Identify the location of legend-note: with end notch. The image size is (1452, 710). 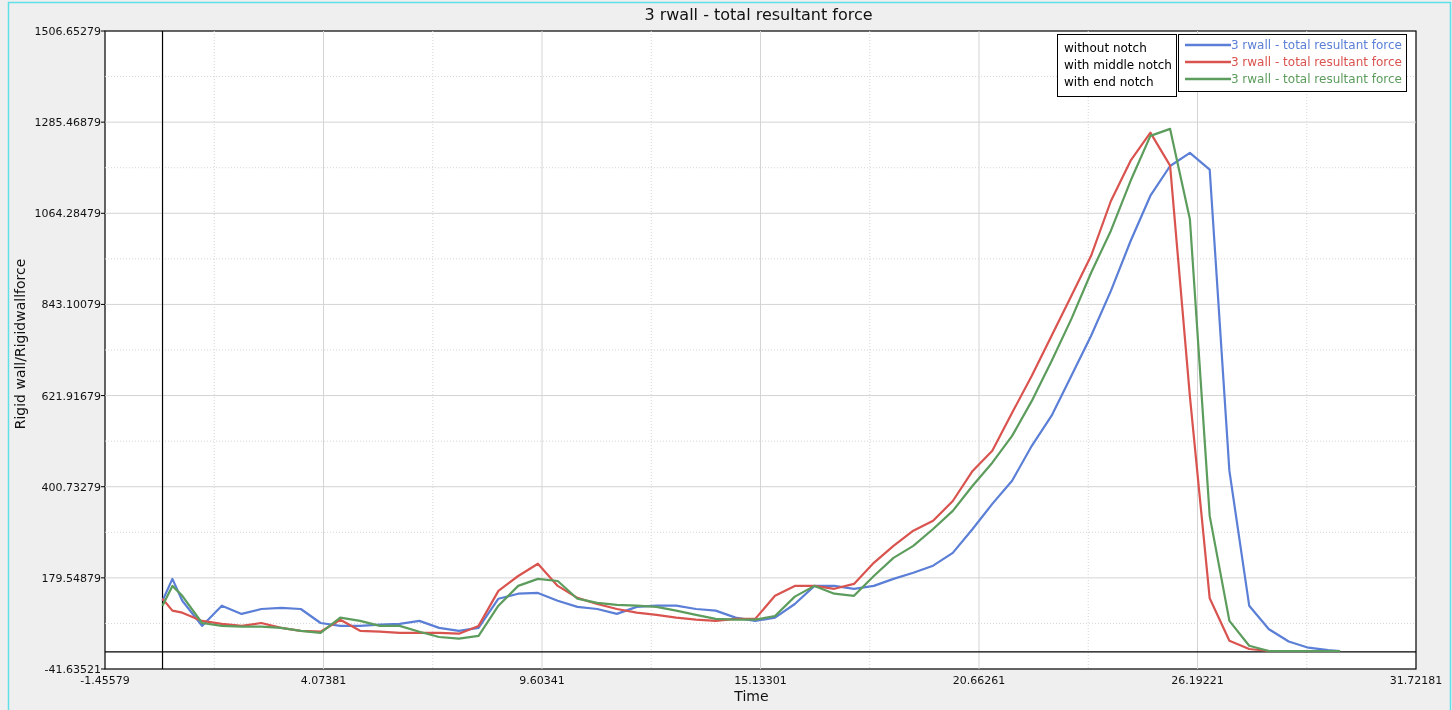
(1109, 82).